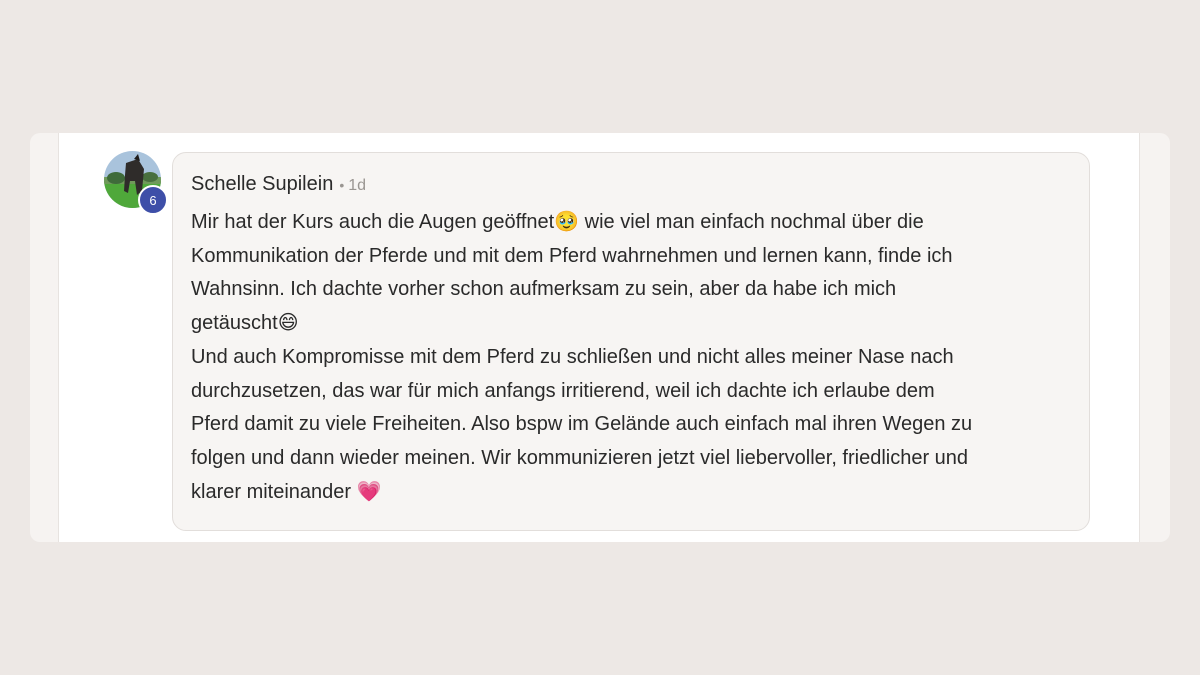  Describe the element at coordinates (262, 184) in the screenshot. I see `author-name: Schelle Supilein` at that location.